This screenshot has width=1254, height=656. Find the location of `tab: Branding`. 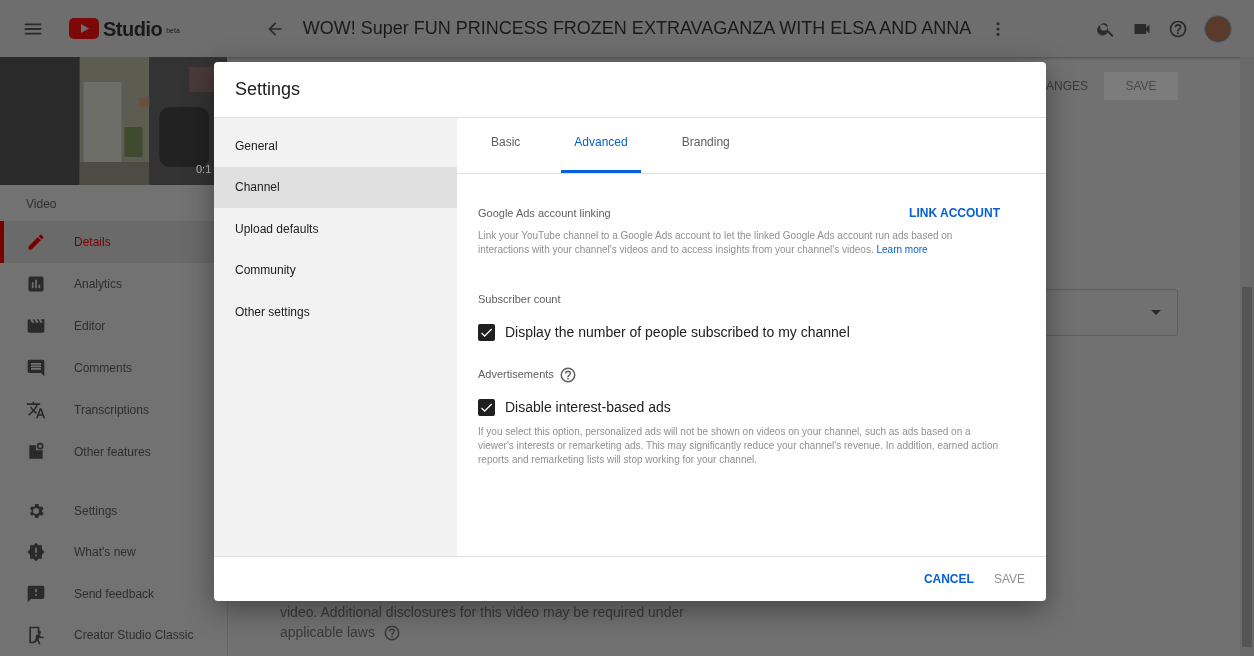

tab: Branding is located at coordinates (705, 153).